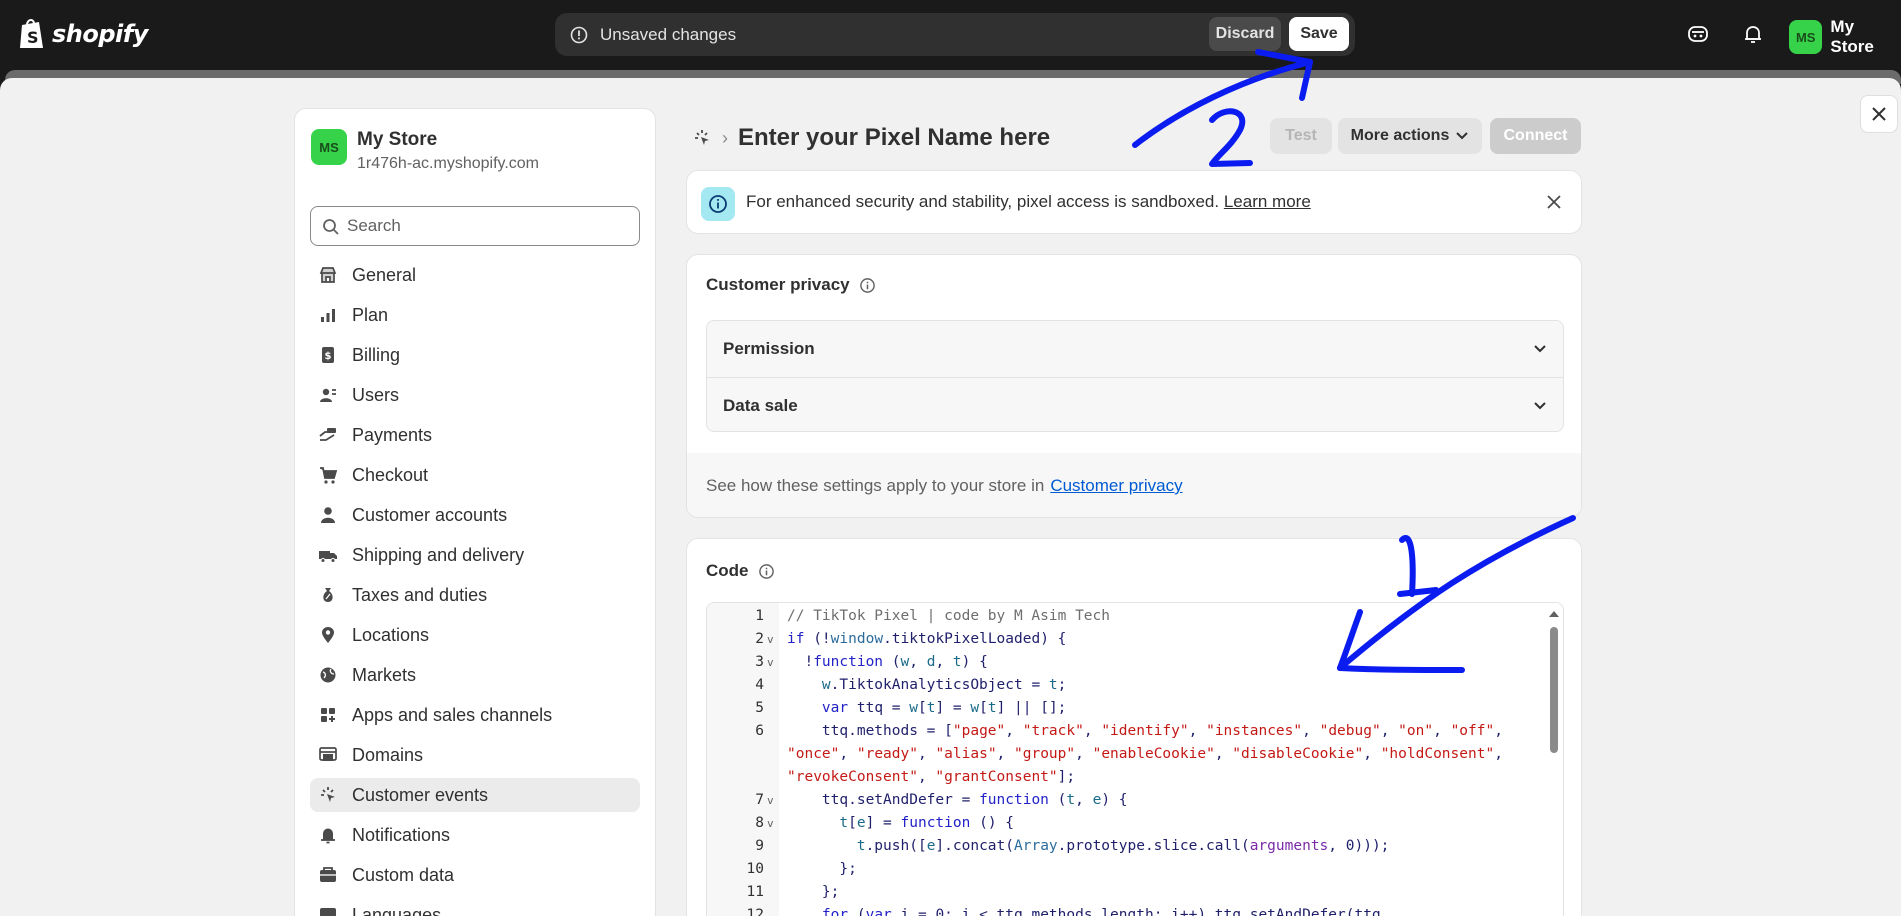 The width and height of the screenshot is (1901, 916). What do you see at coordinates (475, 835) in the screenshot?
I see `sidebar-item-notifications: Notifications` at bounding box center [475, 835].